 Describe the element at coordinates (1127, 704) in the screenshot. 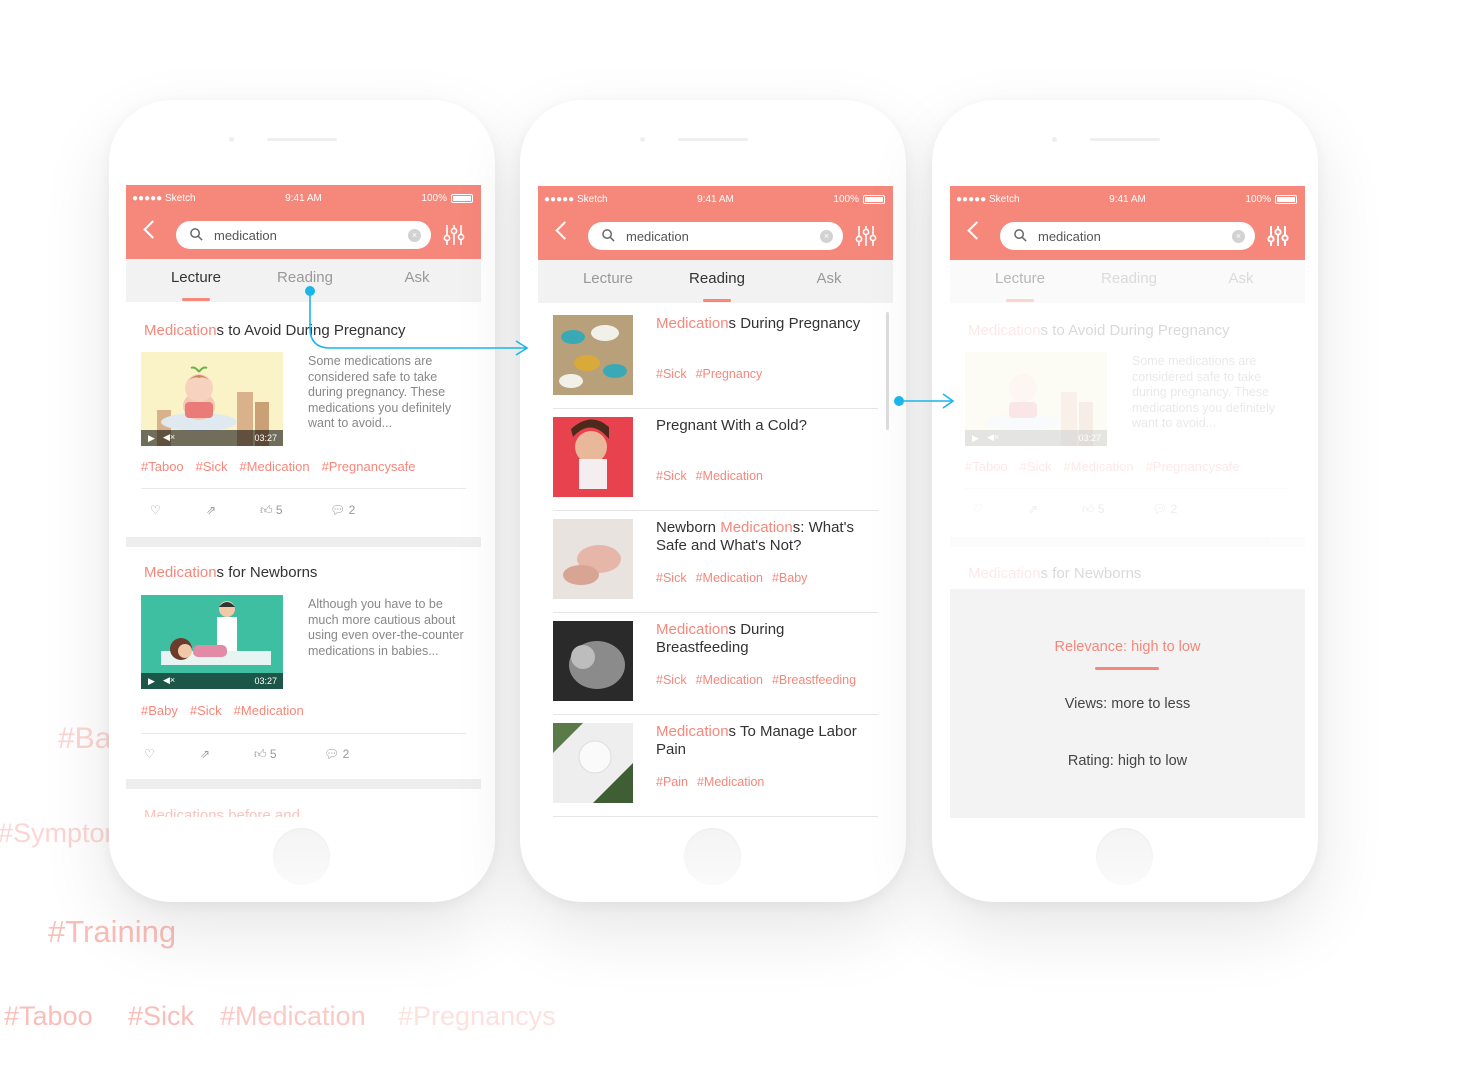

I see `sort-option-views: Views: more to less` at that location.